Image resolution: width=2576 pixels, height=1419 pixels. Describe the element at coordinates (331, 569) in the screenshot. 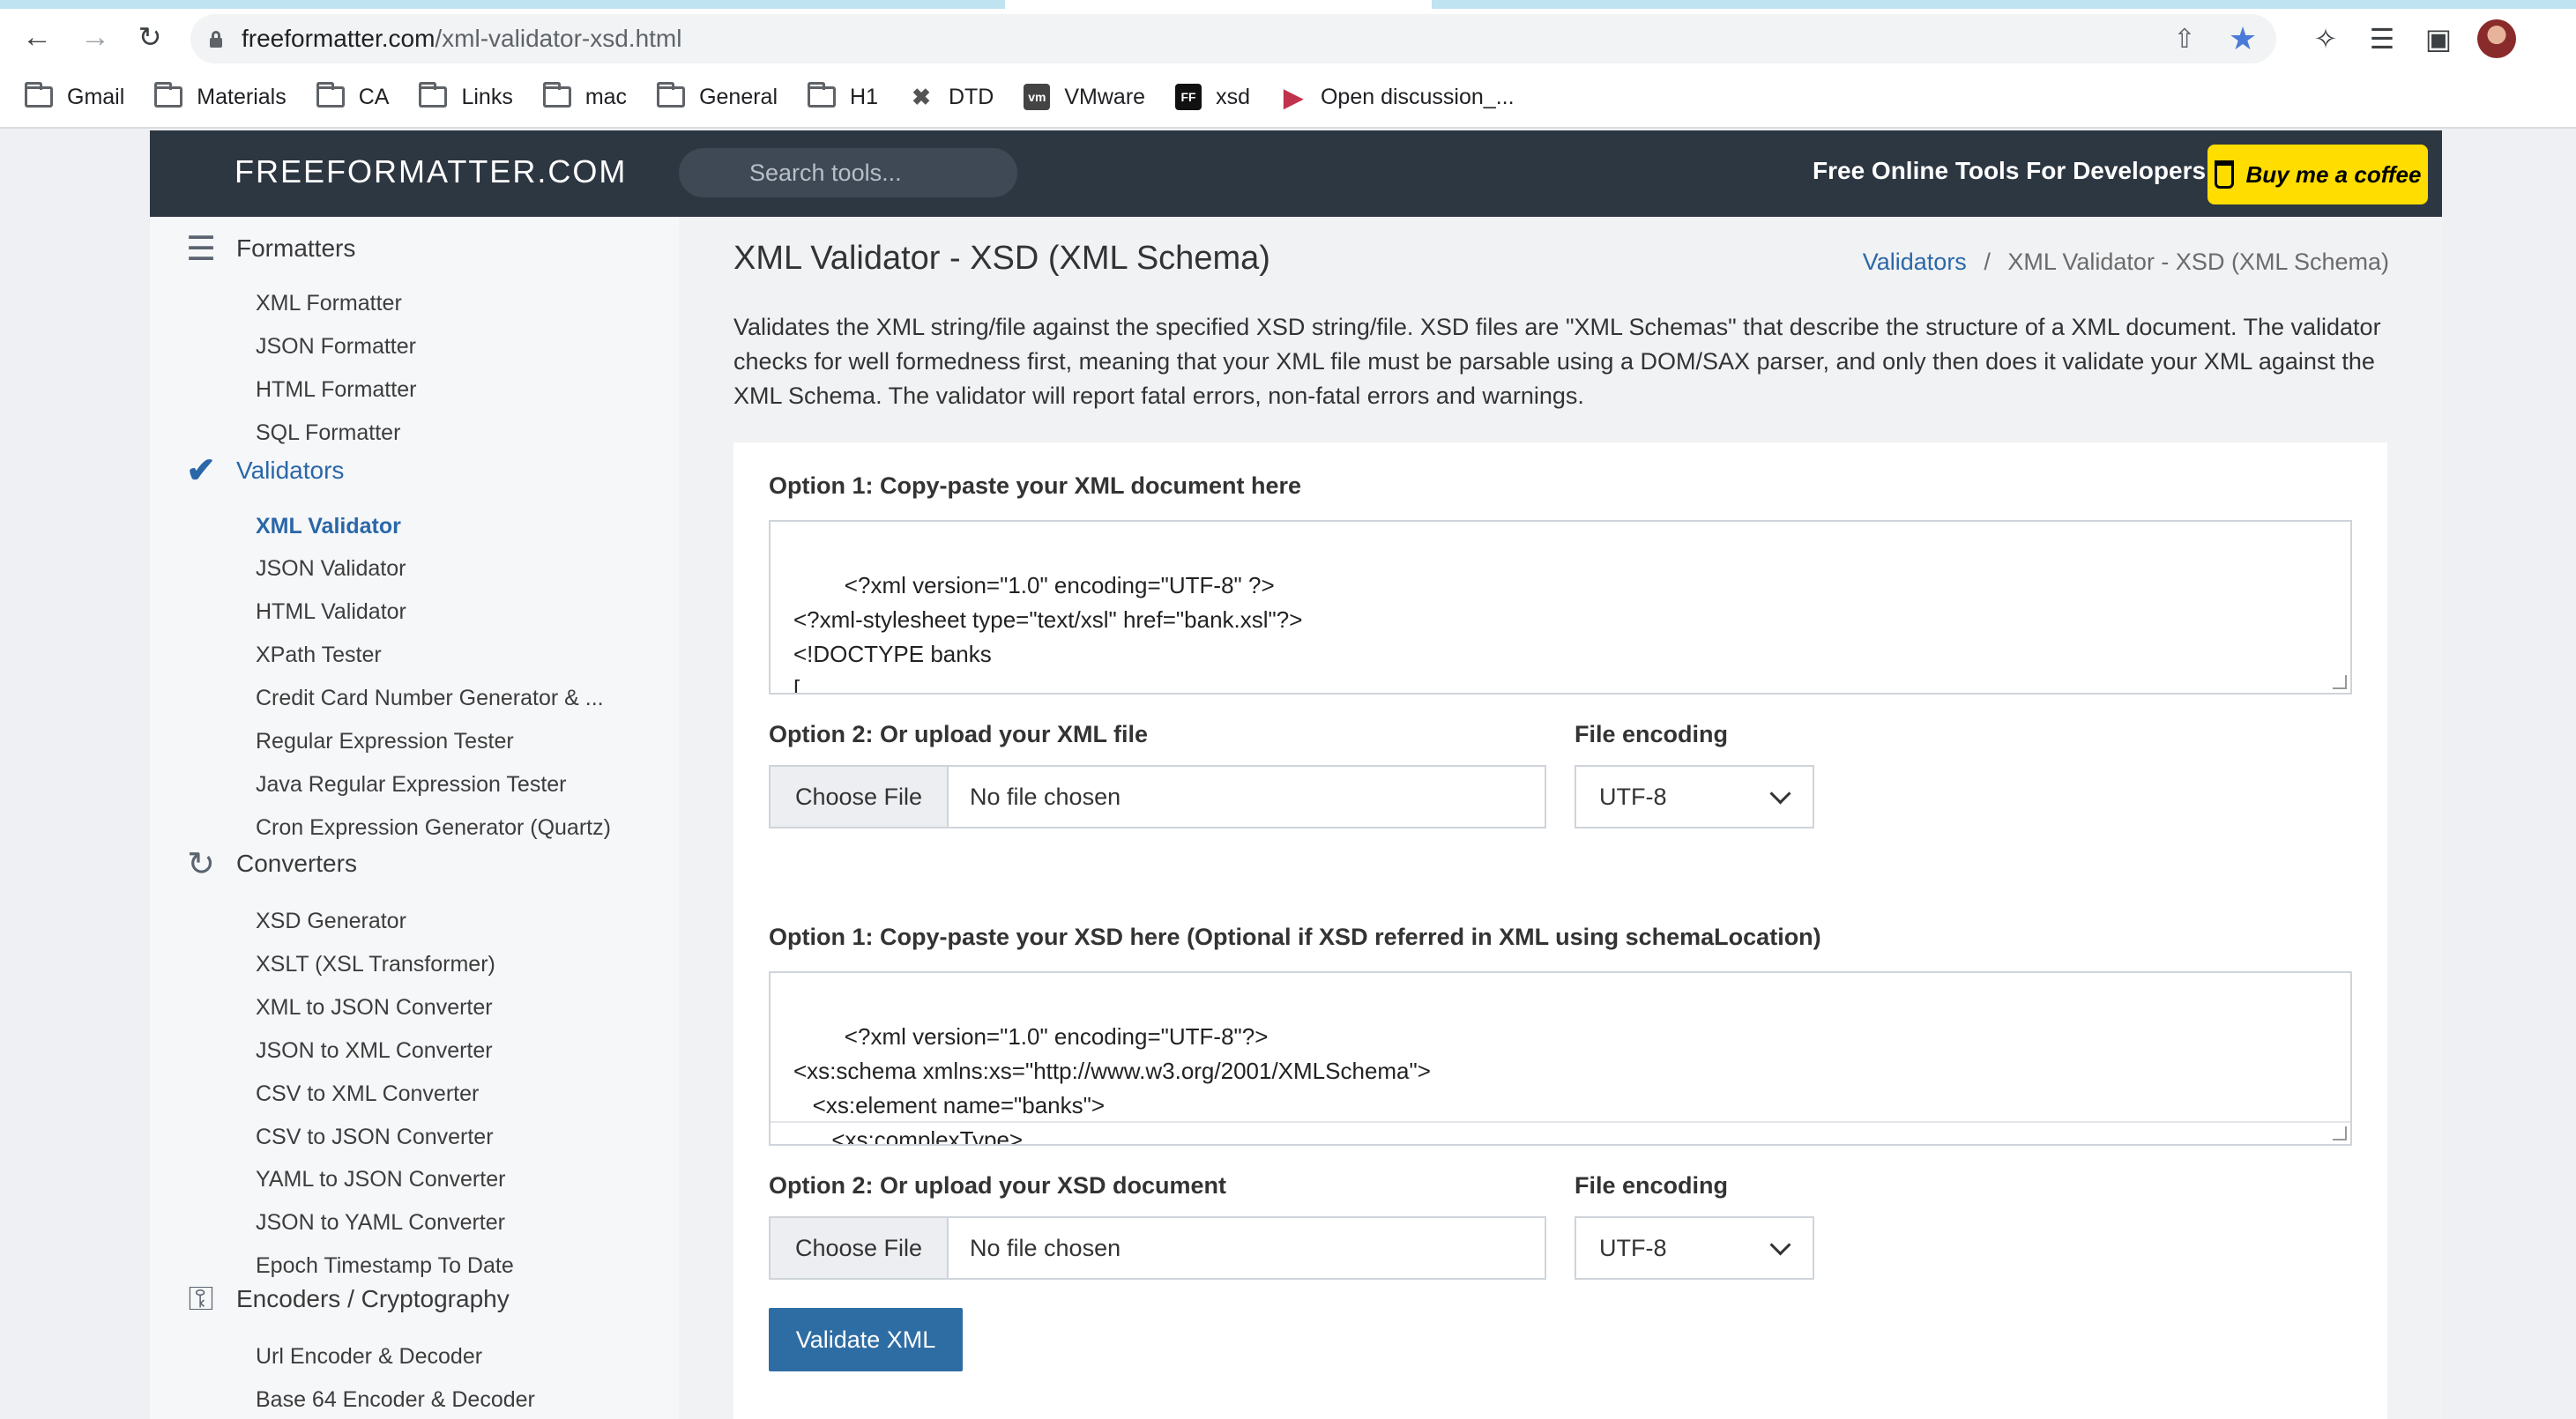

I see `sidebar-item-json-validator: JSON Validator` at that location.